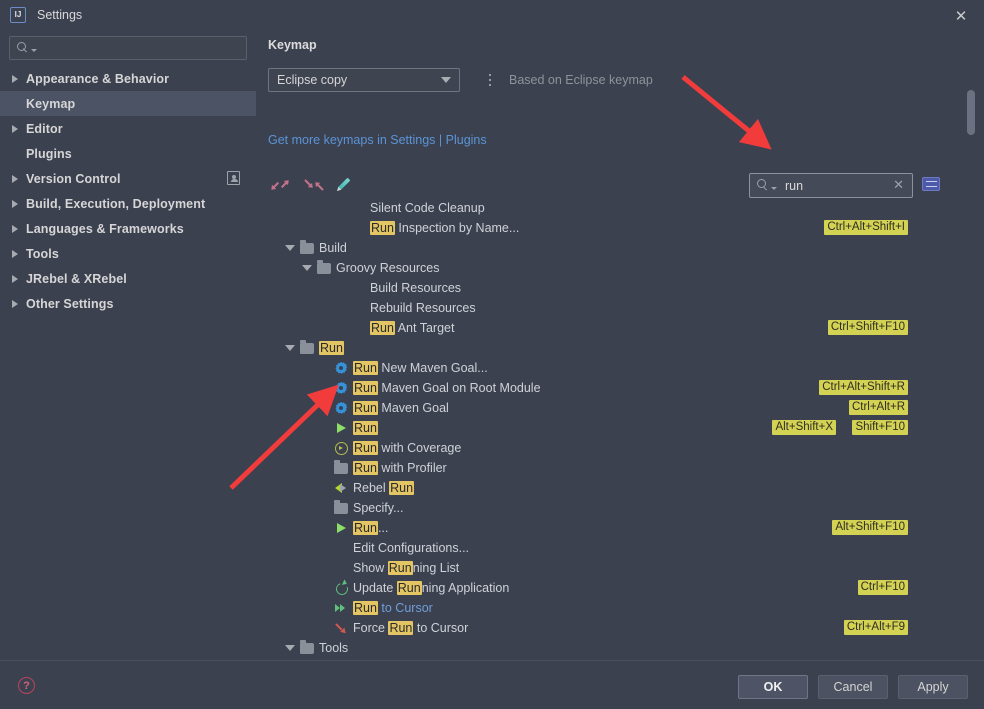 The height and width of the screenshot is (709, 984). What do you see at coordinates (128, 203) in the screenshot?
I see `sidebar-item-build-execution-deployment: Build, Execution, Deployment` at bounding box center [128, 203].